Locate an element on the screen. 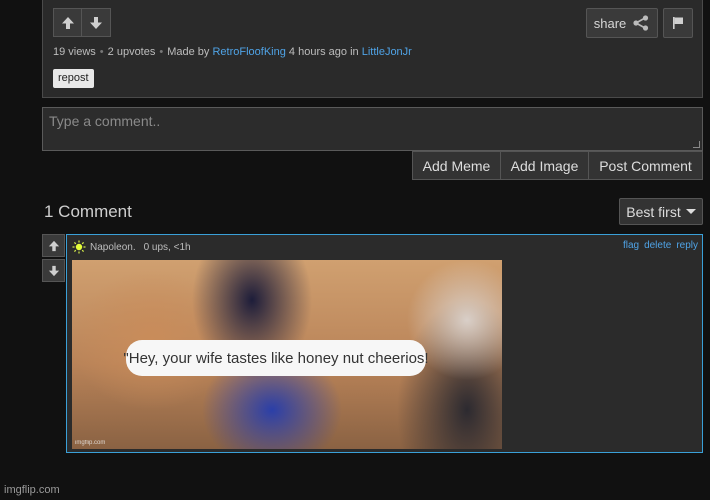 Image resolution: width=710 pixels, height=500 pixels. upvote-count: 2 upvotes is located at coordinates (131, 52).